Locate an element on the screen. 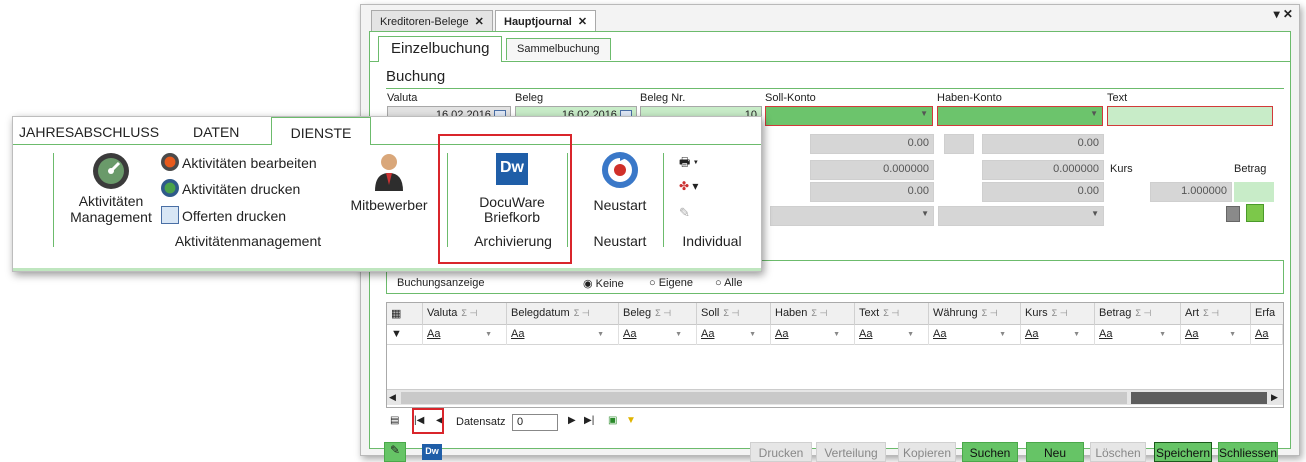 The height and width of the screenshot is (462, 1306). scroll-left-icon: ◀ is located at coordinates (392, 397).